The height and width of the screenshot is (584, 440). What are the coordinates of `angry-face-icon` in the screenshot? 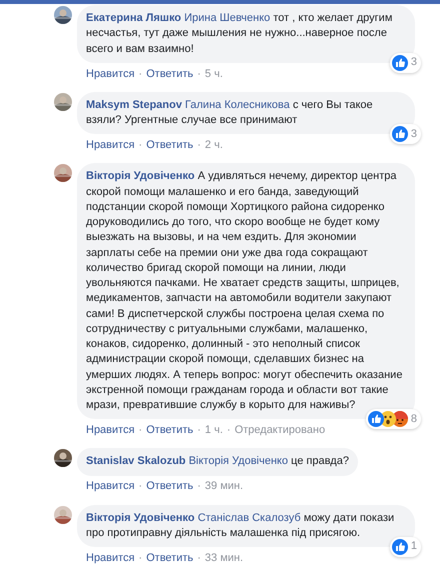 It's located at (400, 419).